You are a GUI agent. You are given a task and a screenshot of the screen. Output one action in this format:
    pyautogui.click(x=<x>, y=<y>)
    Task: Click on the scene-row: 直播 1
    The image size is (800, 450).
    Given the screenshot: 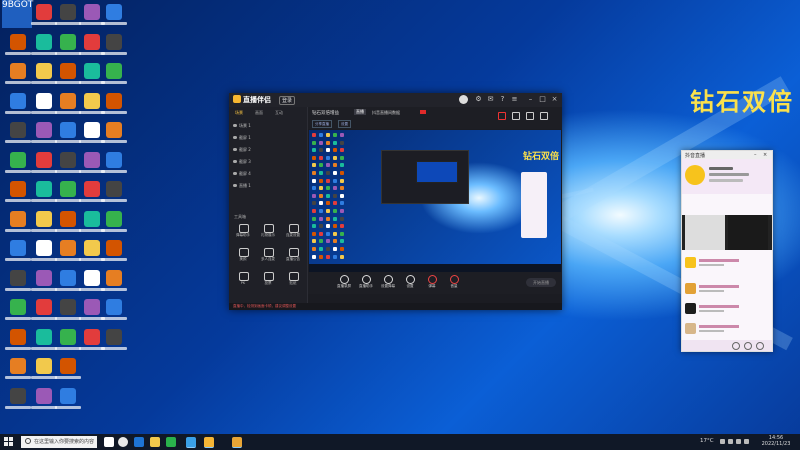 What is the action you would take?
    pyautogui.click(x=268, y=187)
    